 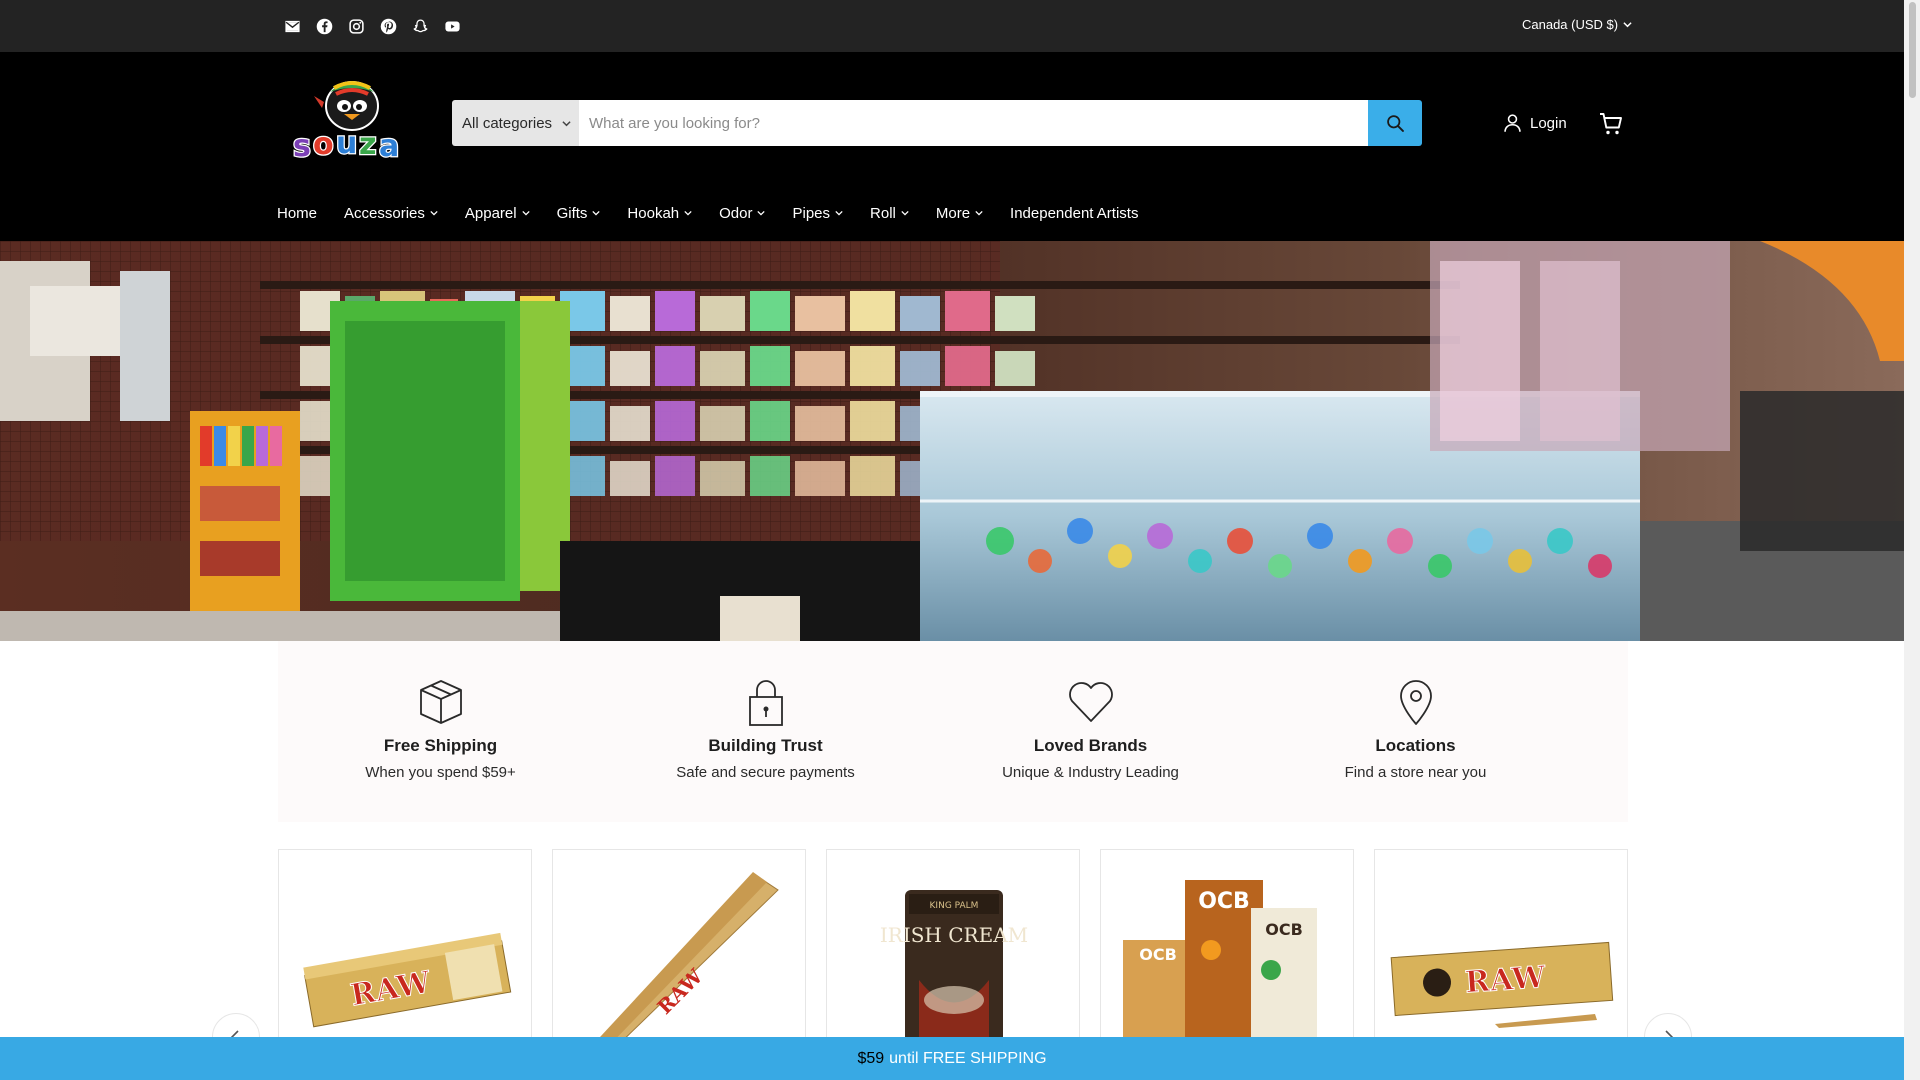 What do you see at coordinates (1415, 745) in the screenshot?
I see `feature-title: Locations` at bounding box center [1415, 745].